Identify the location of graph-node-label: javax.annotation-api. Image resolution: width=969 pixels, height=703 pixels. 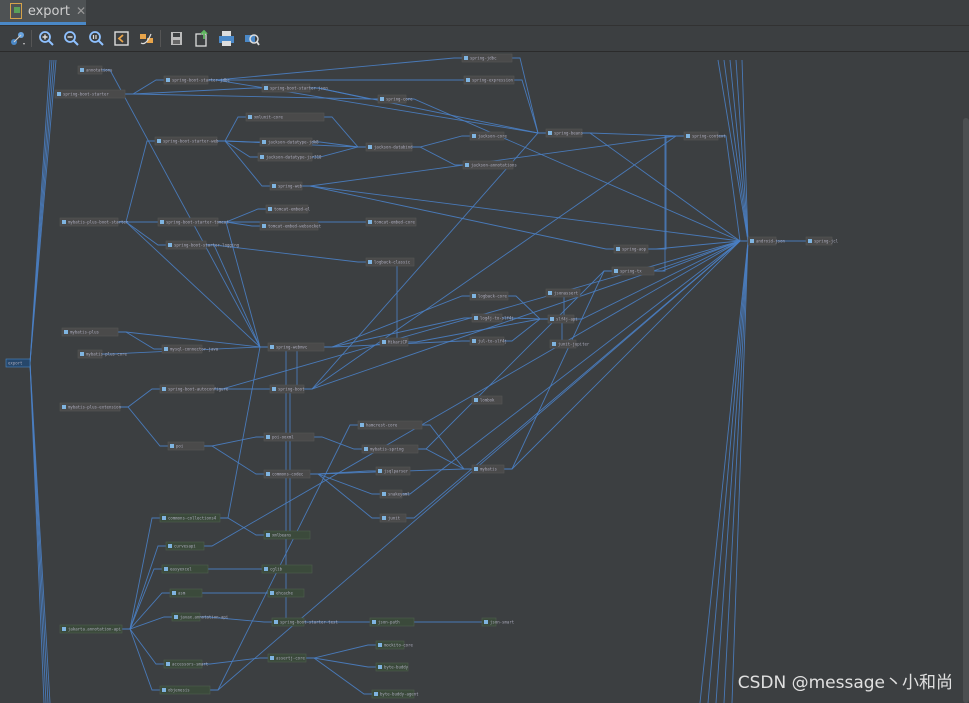
(204, 617).